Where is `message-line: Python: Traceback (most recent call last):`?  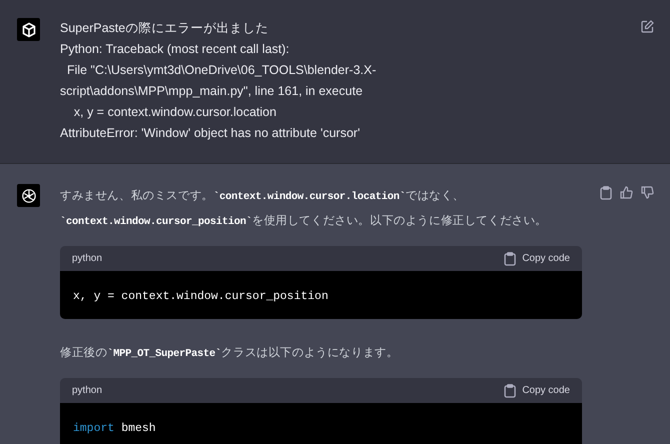 message-line: Python: Traceback (most recent call last): is located at coordinates (175, 49).